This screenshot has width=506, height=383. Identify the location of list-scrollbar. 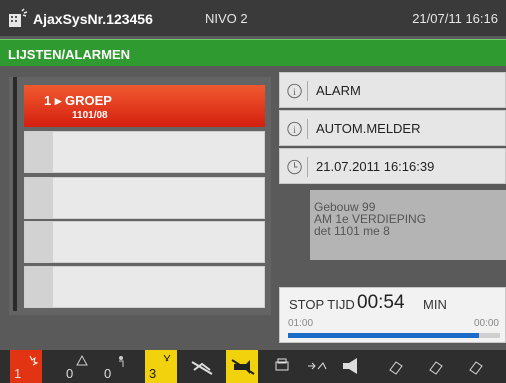
(15, 194).